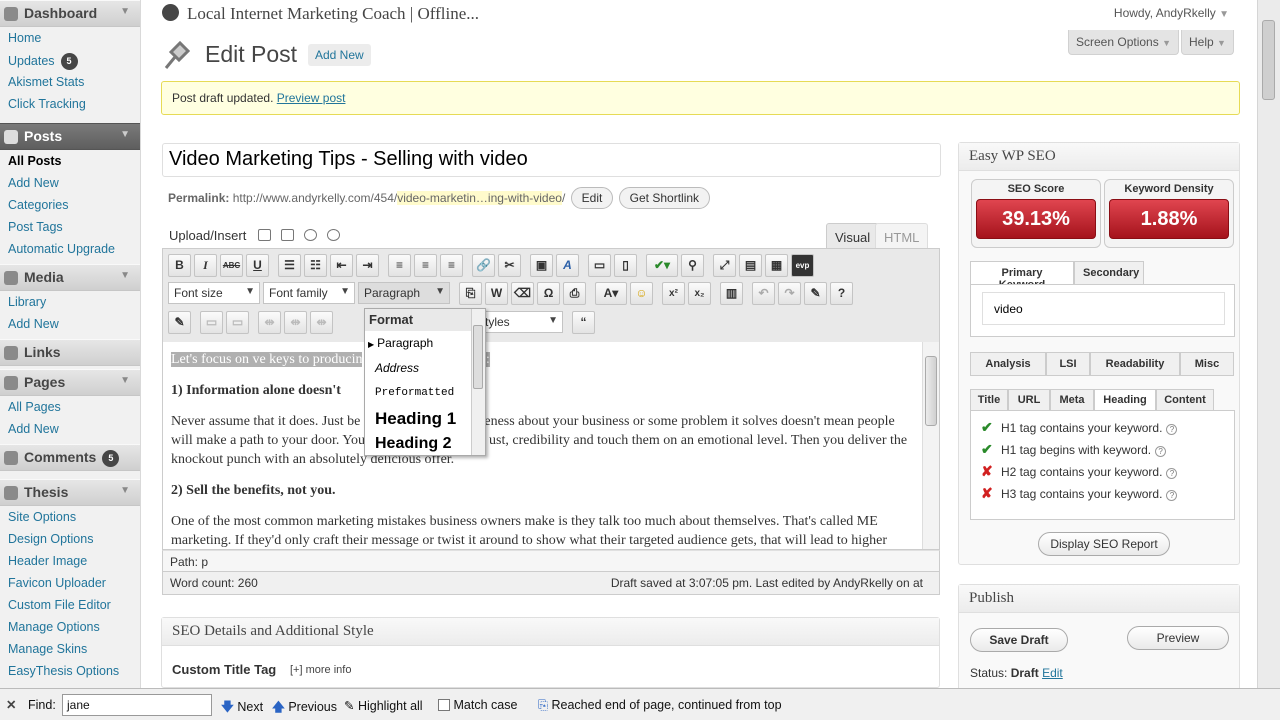 The image size is (1280, 720). What do you see at coordinates (1022, 276) in the screenshot?
I see `tab-primary-keyword: Primary Keyword` at bounding box center [1022, 276].